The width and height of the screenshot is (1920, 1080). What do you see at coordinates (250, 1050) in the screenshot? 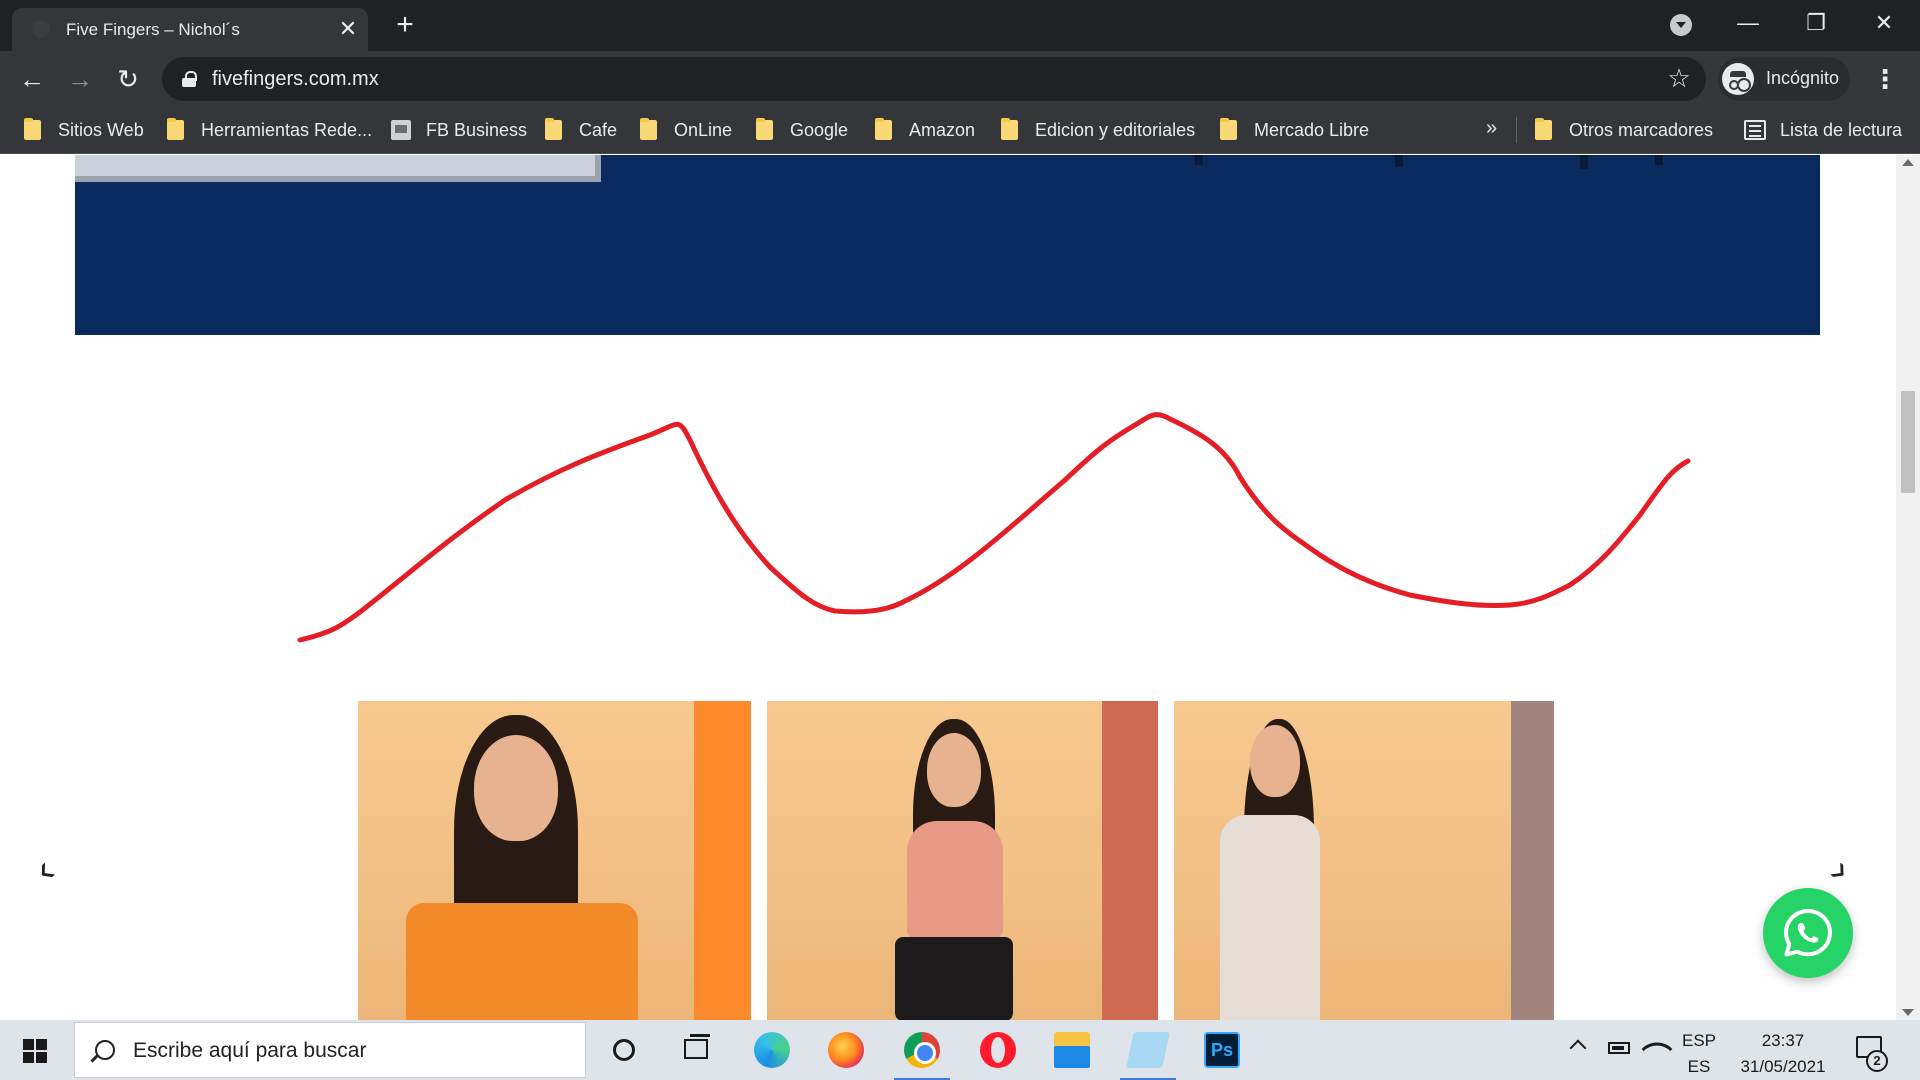
I see `search-placeholder: Escribe aquí para buscar` at bounding box center [250, 1050].